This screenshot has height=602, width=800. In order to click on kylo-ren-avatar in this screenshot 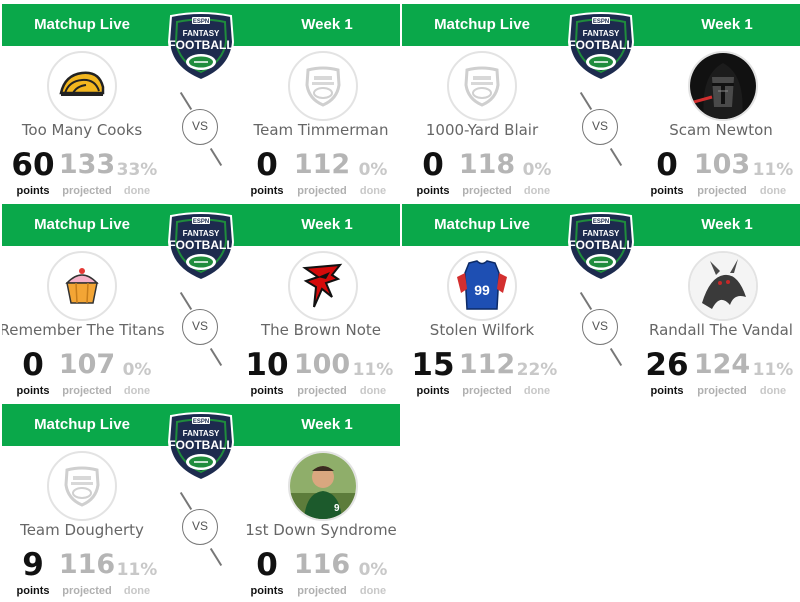, I will do `click(723, 86)`.